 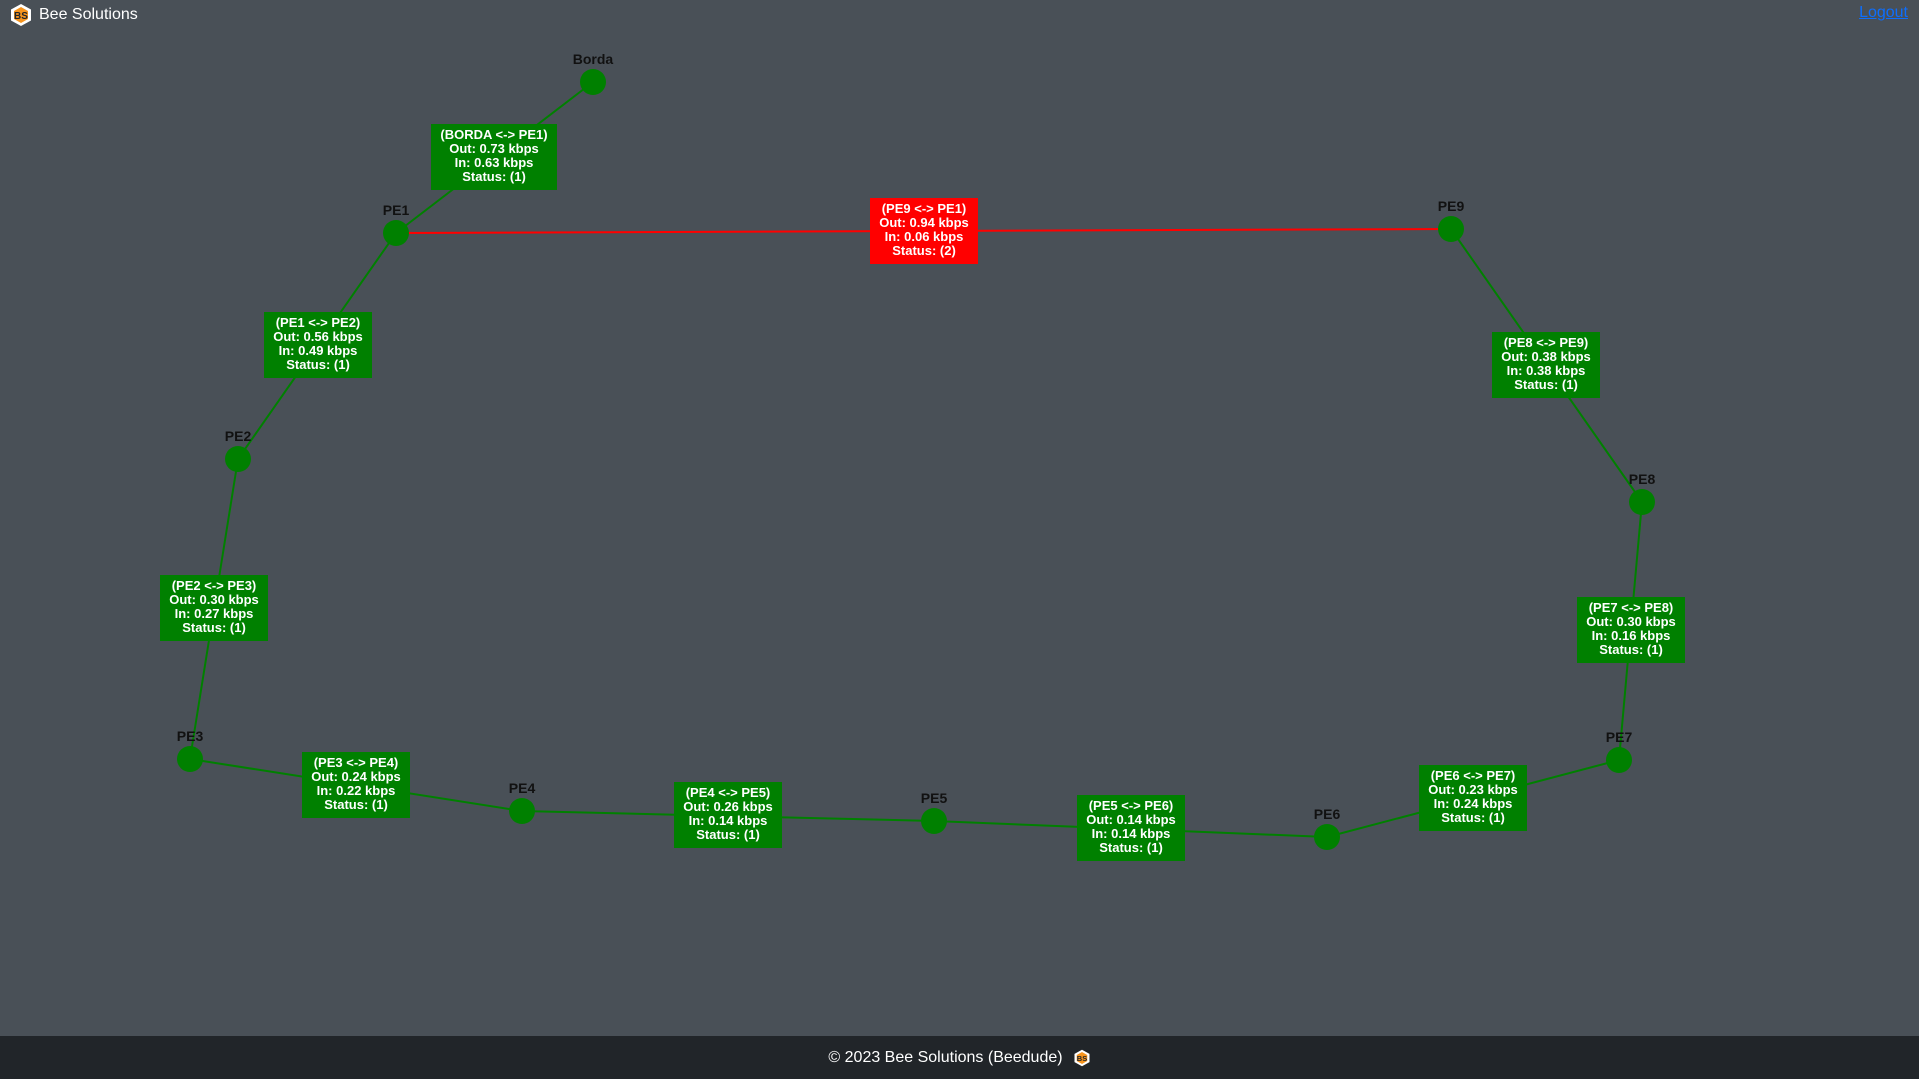 I want to click on link-out: Out: 0.56 kbps, so click(x=318, y=336).